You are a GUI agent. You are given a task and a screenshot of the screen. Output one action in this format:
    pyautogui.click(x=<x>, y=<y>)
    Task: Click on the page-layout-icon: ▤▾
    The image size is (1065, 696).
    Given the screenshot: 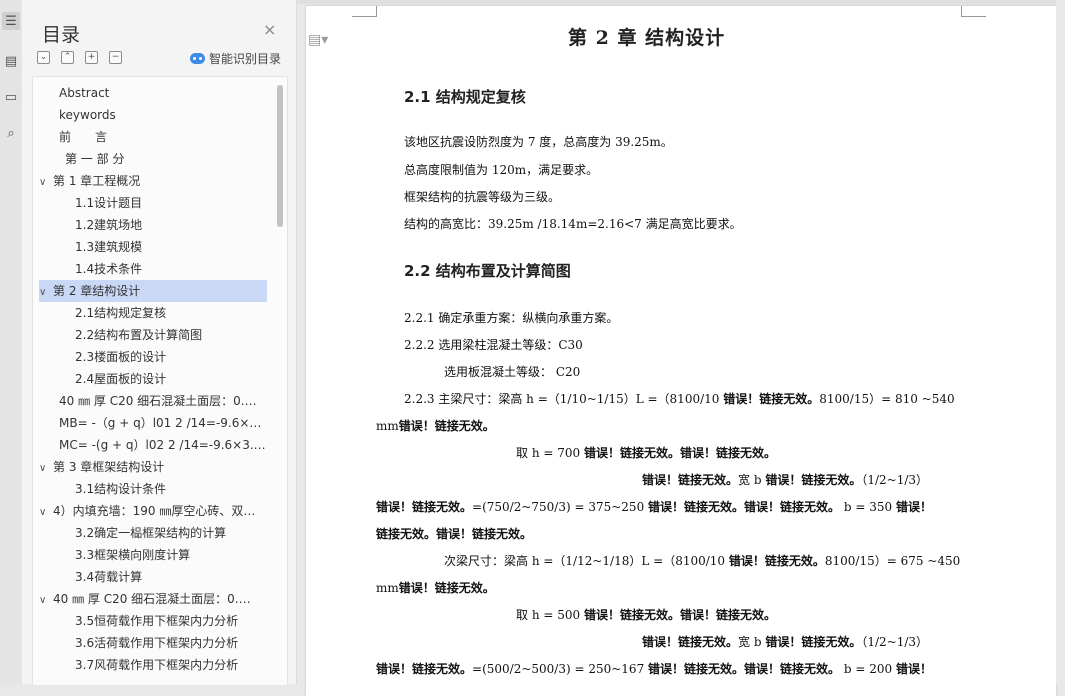 What is the action you would take?
    pyautogui.click(x=318, y=40)
    